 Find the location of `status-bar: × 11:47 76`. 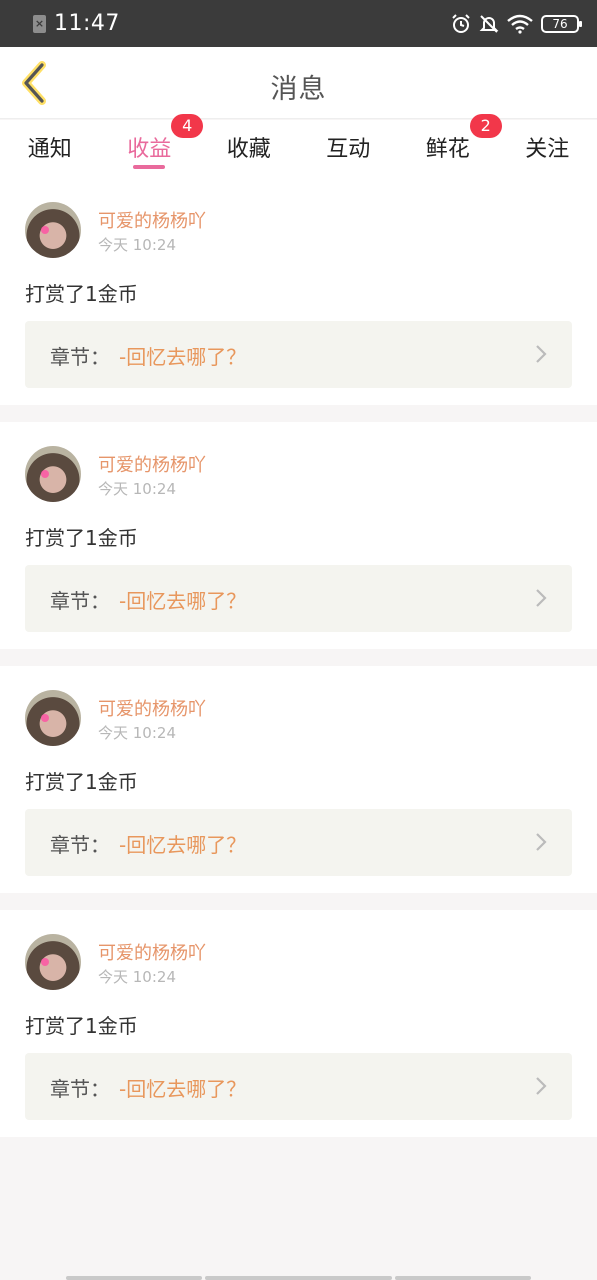

status-bar: × 11:47 76 is located at coordinates (298, 23).